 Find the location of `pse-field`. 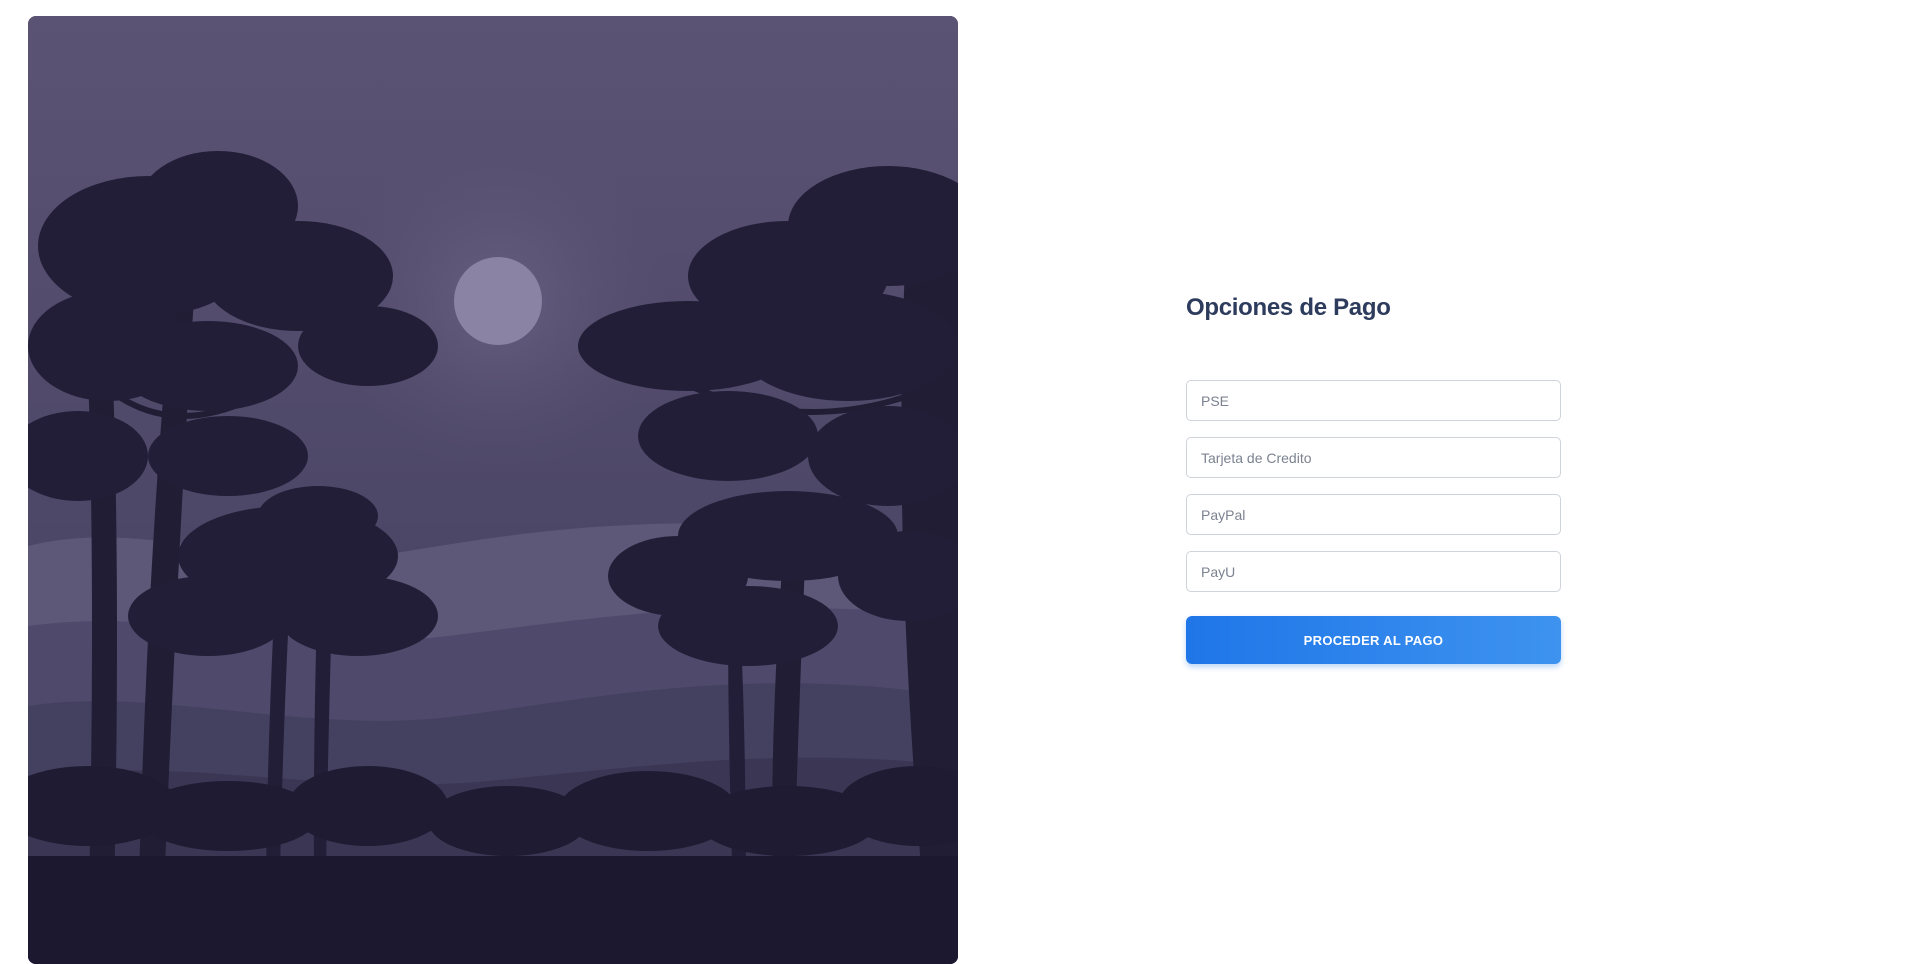

pse-field is located at coordinates (1373, 400).